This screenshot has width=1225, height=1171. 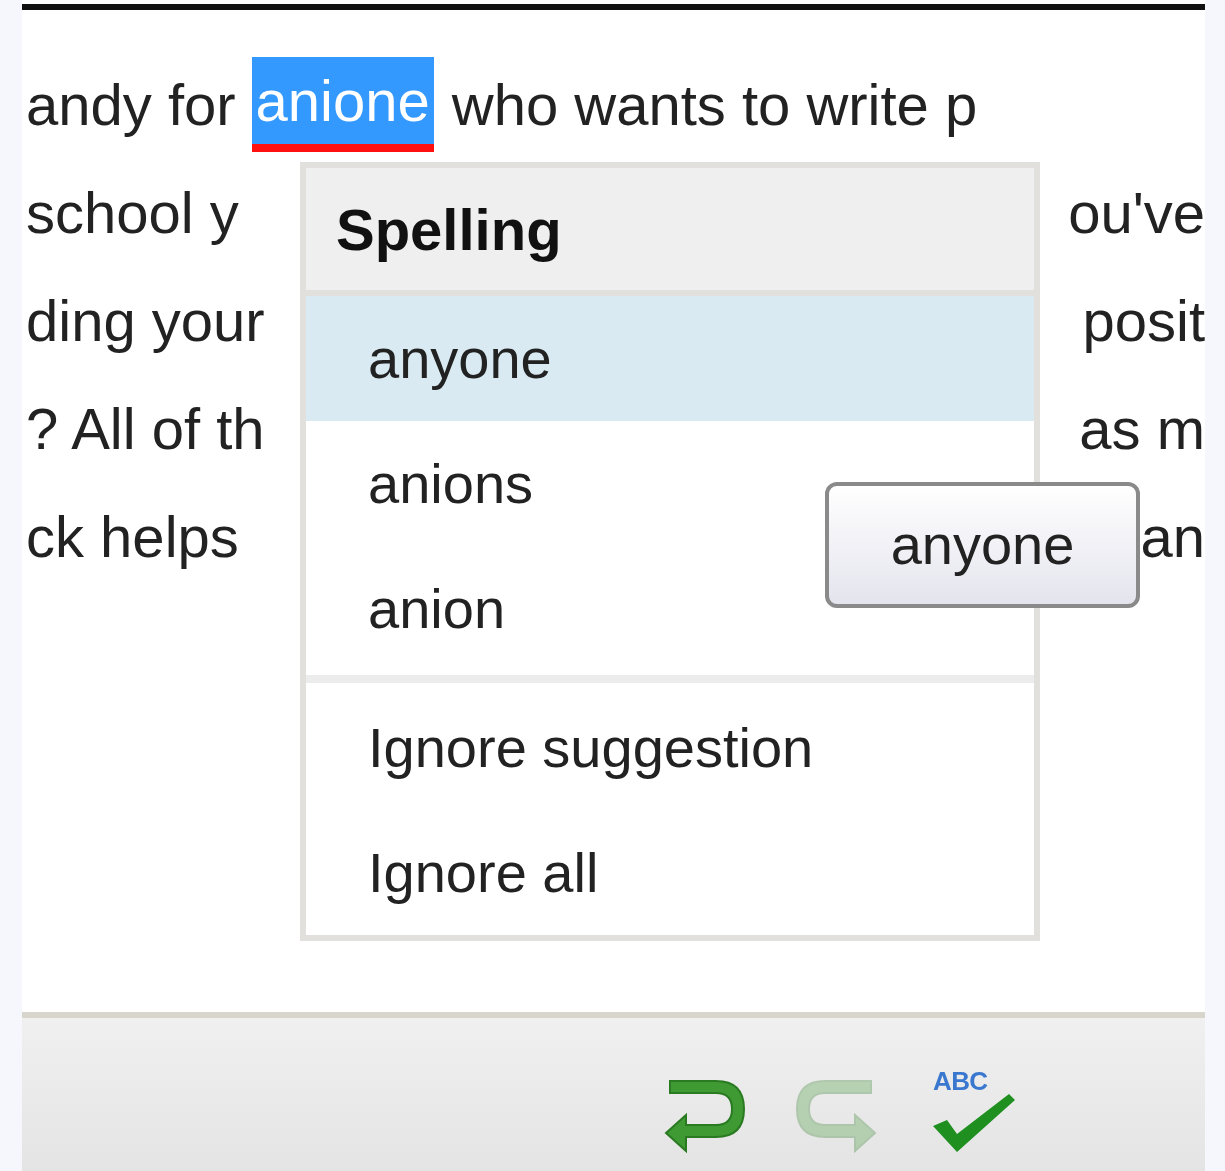 I want to click on text-line: ou've, so click(x=1136, y=212).